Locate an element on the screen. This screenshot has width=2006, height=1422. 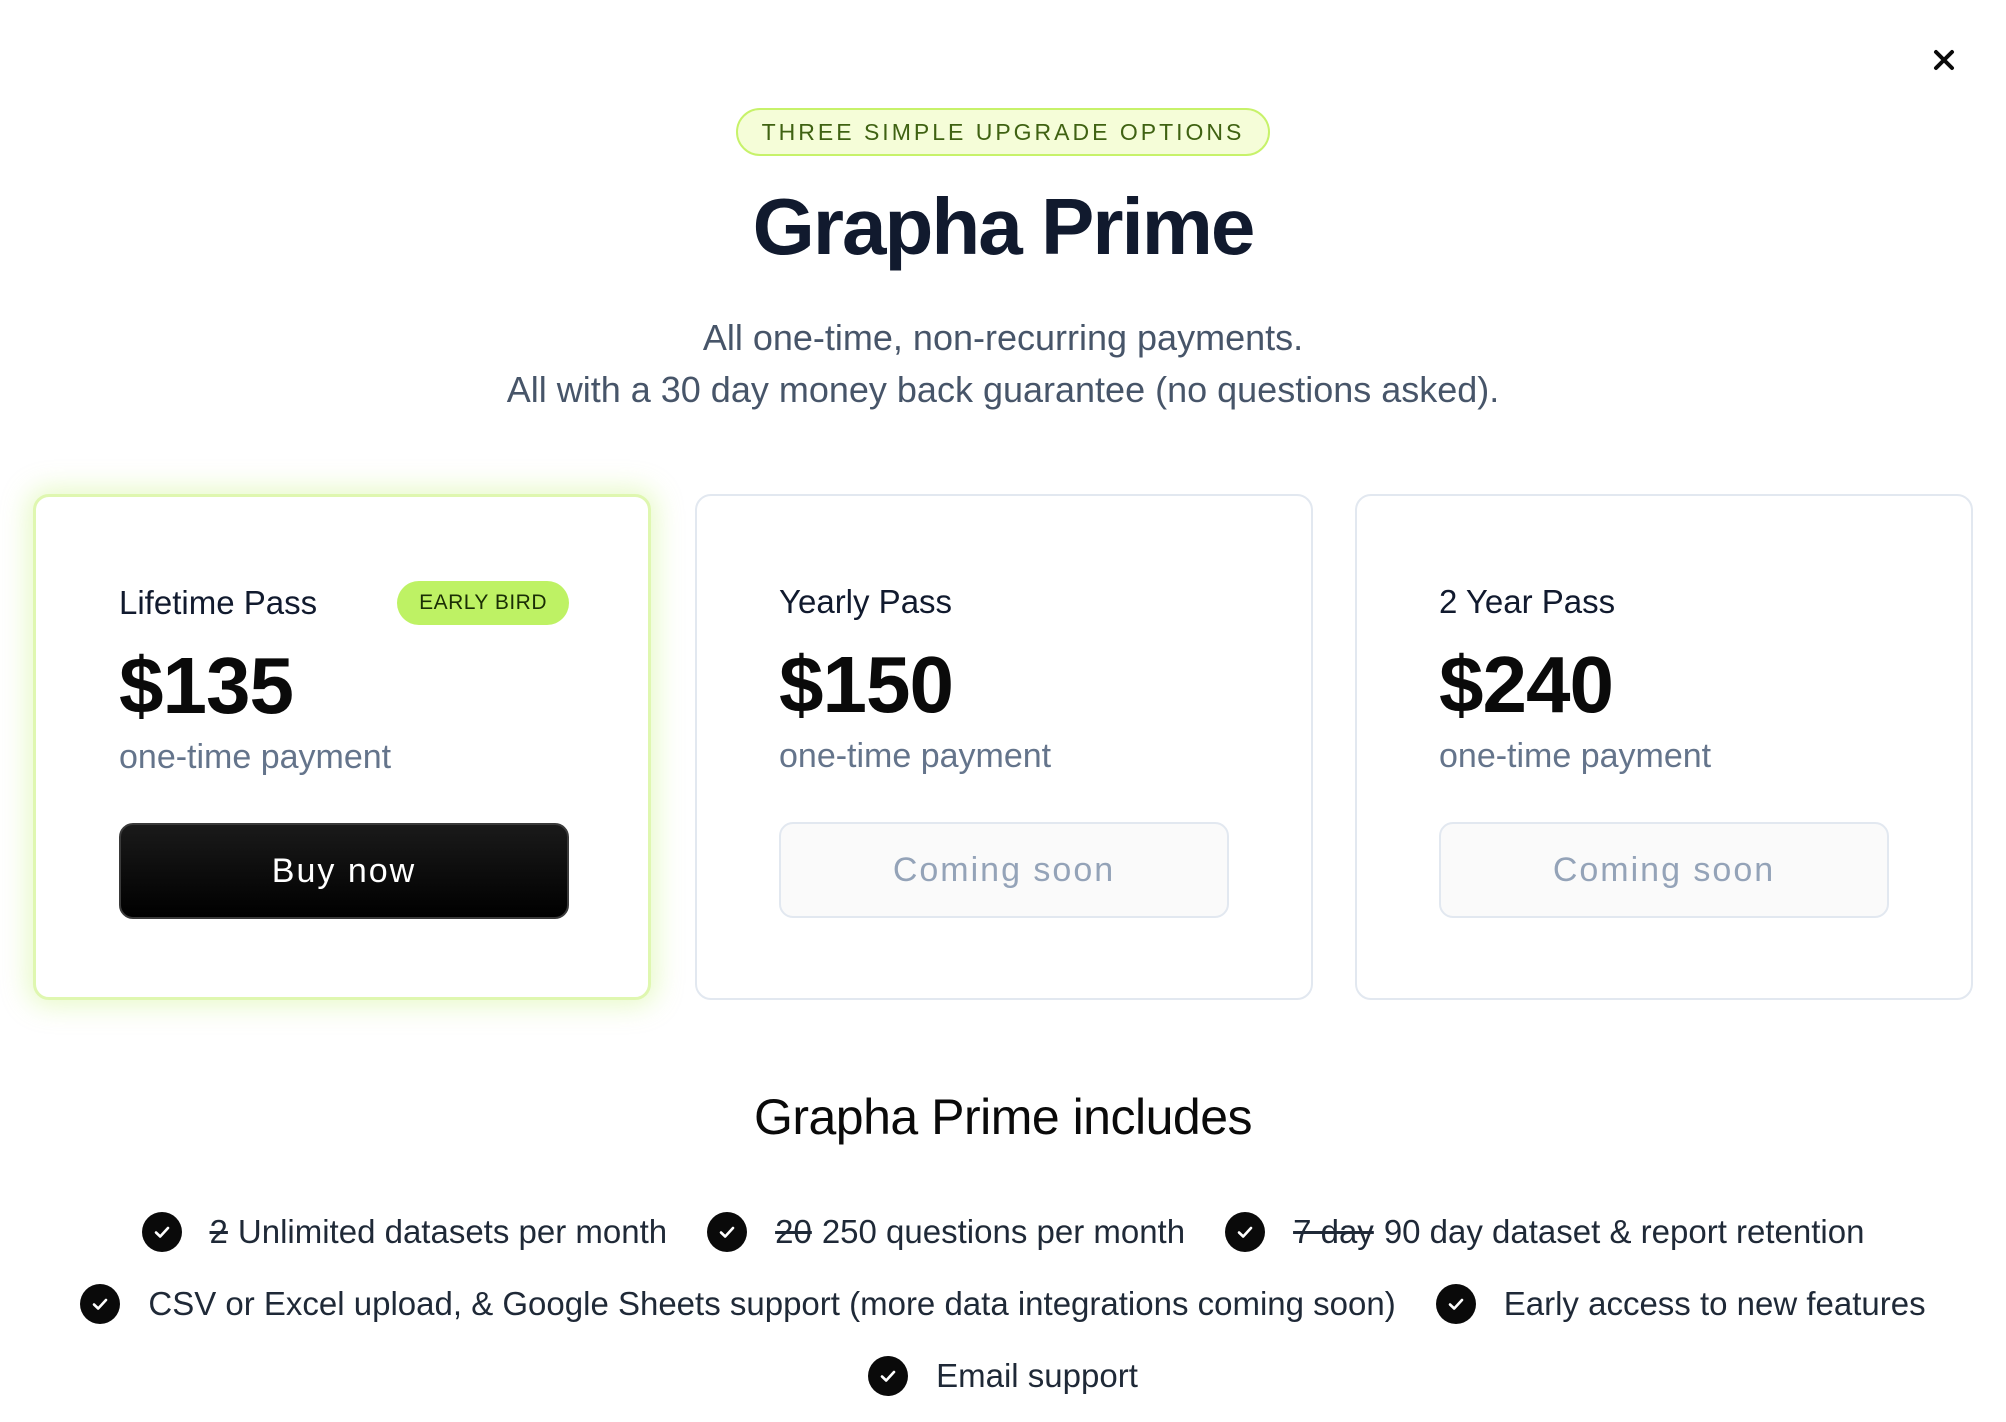
feature-item: 2 Unlimited datasets per month is located at coordinates (404, 1232).